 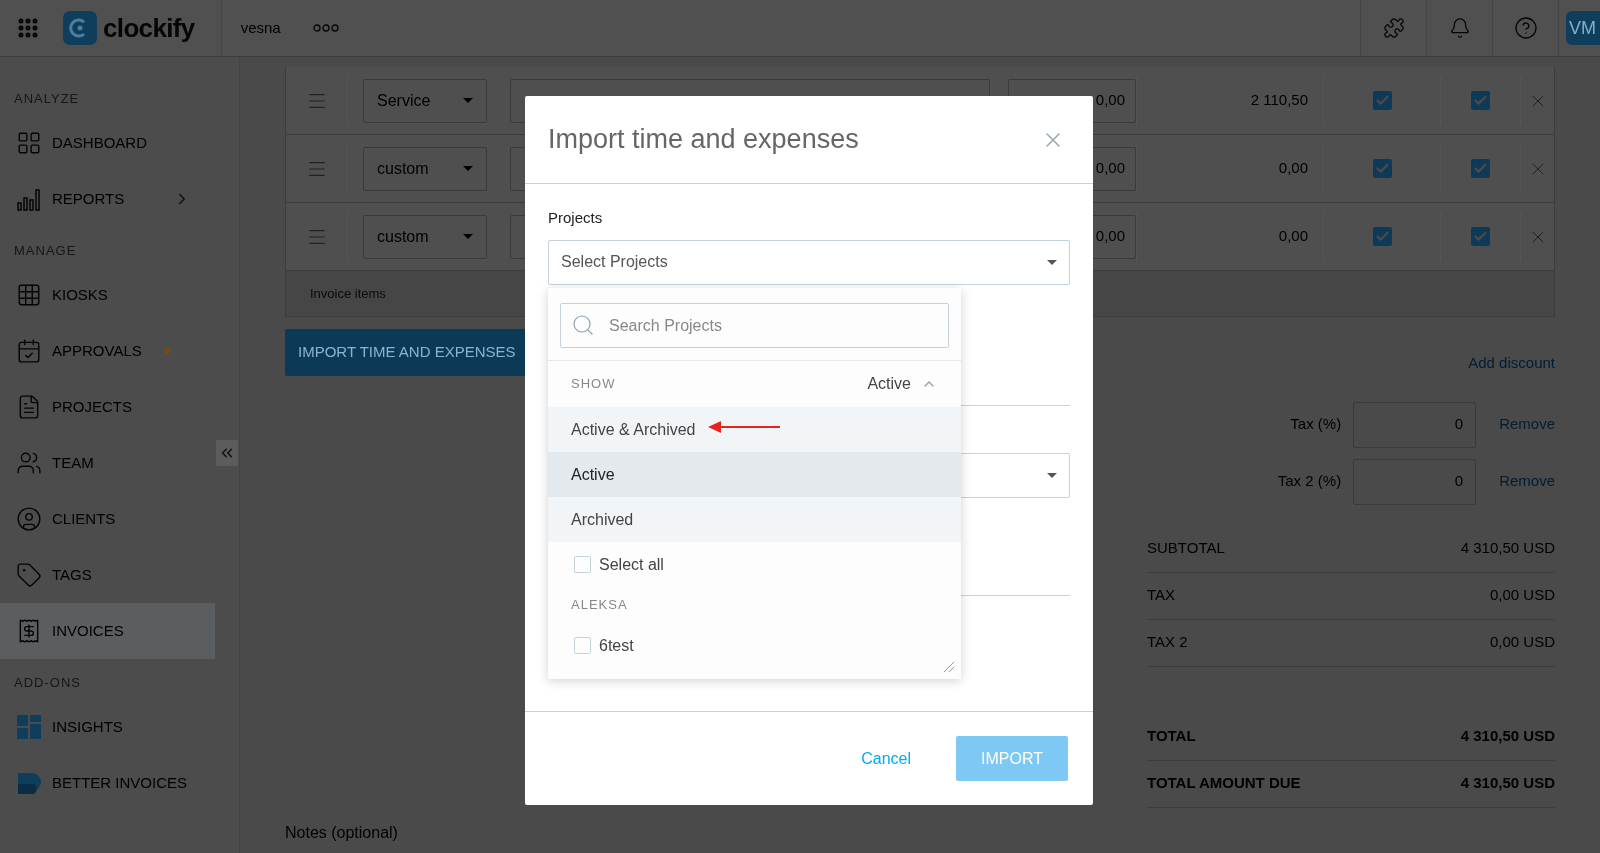 I want to click on user-avatar: VM, so click(x=1583, y=28).